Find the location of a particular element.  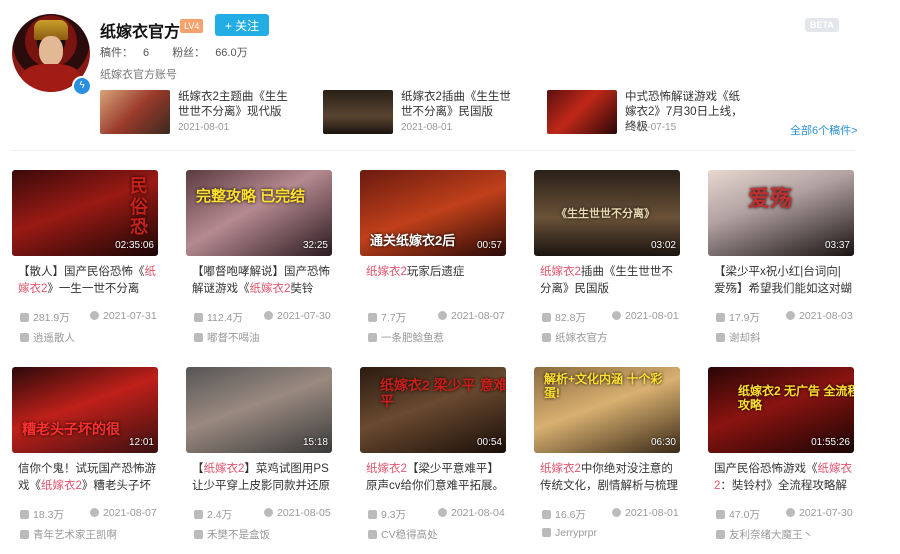

author: 一条肥鲶鱼惹 is located at coordinates (406, 337).